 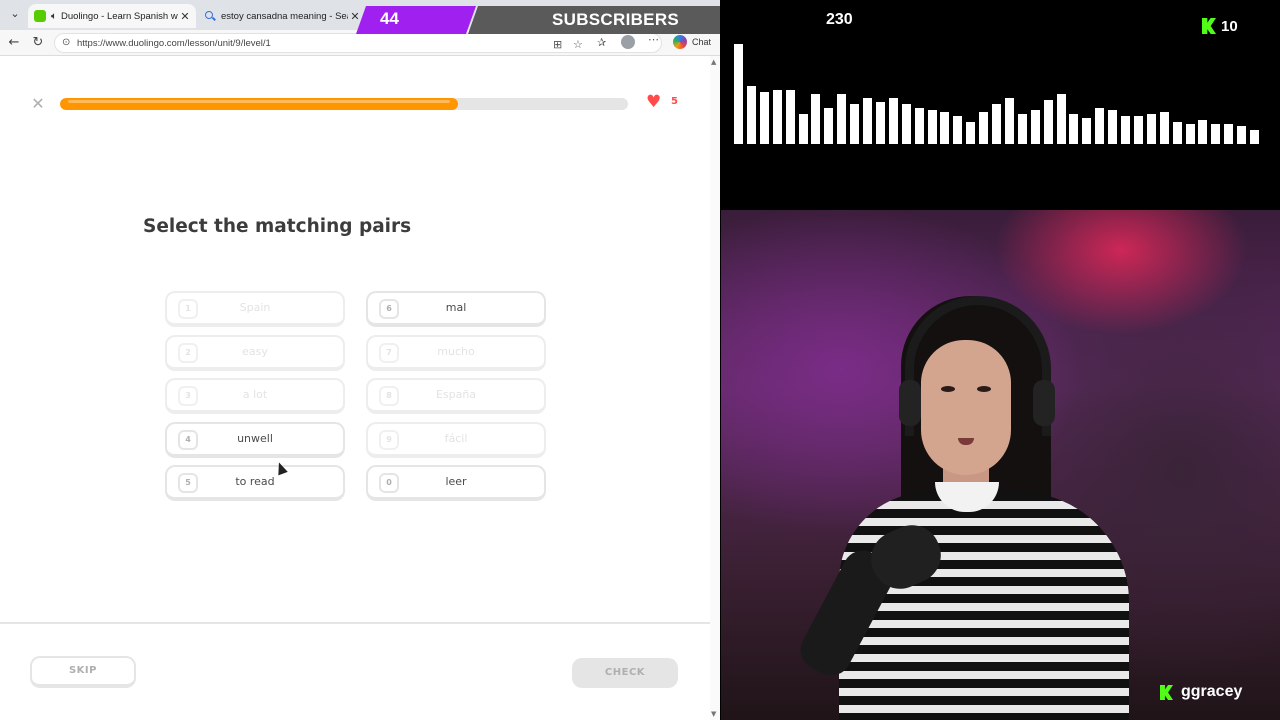 What do you see at coordinates (984, 606) in the screenshot?
I see `striped-shirt` at bounding box center [984, 606].